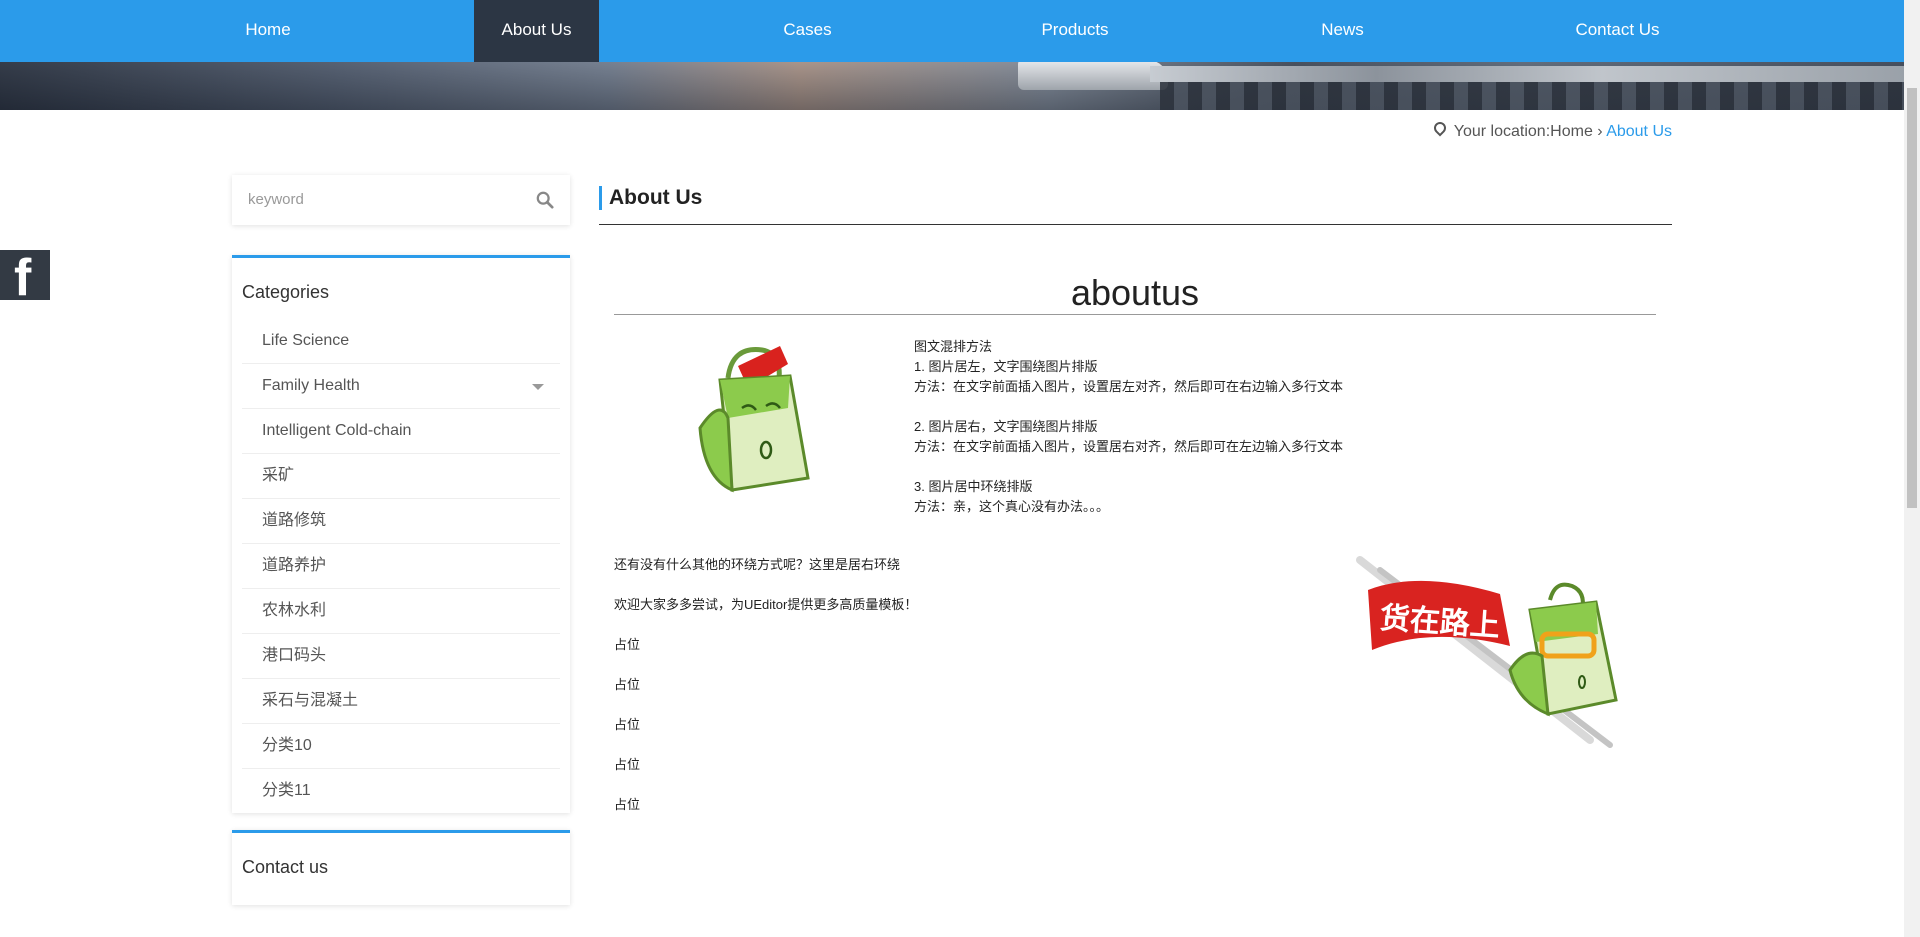  What do you see at coordinates (383, 199) in the screenshot?
I see `search-input` at bounding box center [383, 199].